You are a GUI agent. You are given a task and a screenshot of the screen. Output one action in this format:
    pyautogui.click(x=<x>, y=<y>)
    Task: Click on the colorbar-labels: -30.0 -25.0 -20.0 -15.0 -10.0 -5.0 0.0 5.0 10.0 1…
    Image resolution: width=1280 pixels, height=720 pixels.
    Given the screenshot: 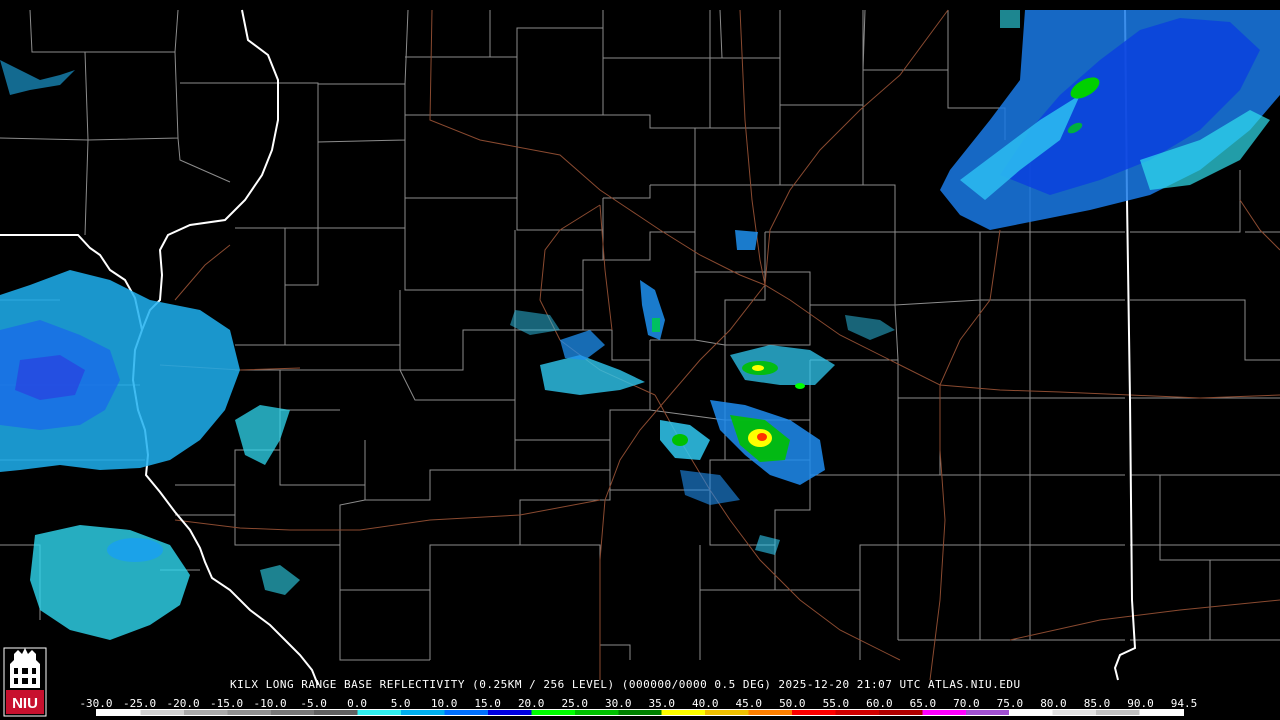 What is the action you would take?
    pyautogui.click(x=638, y=703)
    